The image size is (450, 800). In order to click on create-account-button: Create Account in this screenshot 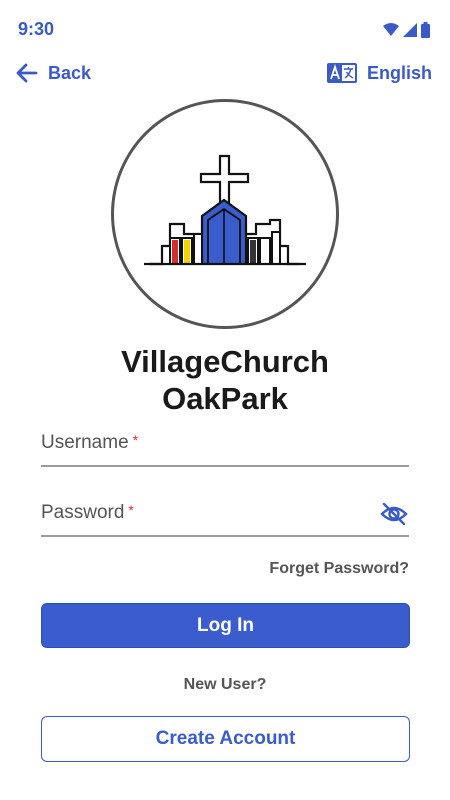, I will do `click(225, 739)`.